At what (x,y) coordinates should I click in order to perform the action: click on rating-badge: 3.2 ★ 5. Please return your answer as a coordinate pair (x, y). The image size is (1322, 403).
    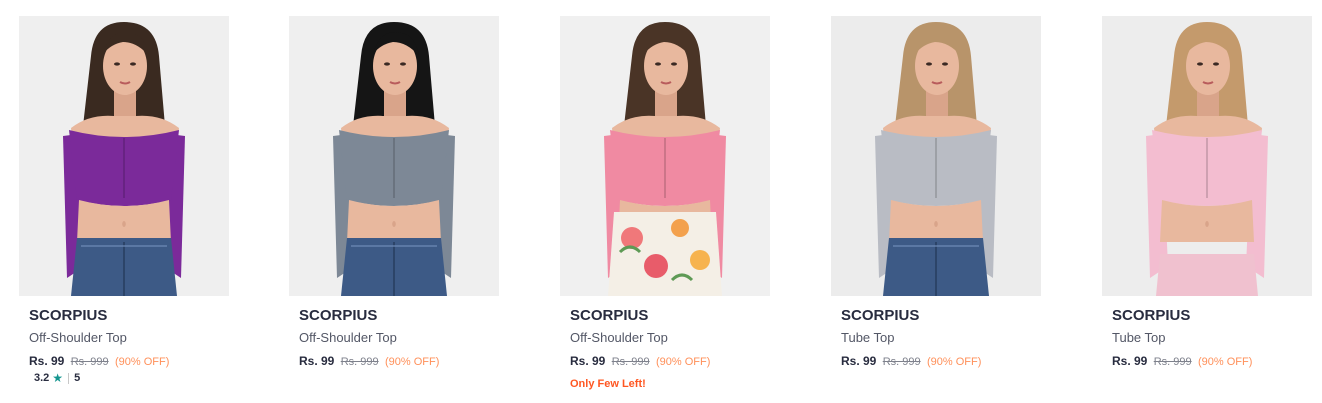
    Looking at the image, I should click on (57, 378).